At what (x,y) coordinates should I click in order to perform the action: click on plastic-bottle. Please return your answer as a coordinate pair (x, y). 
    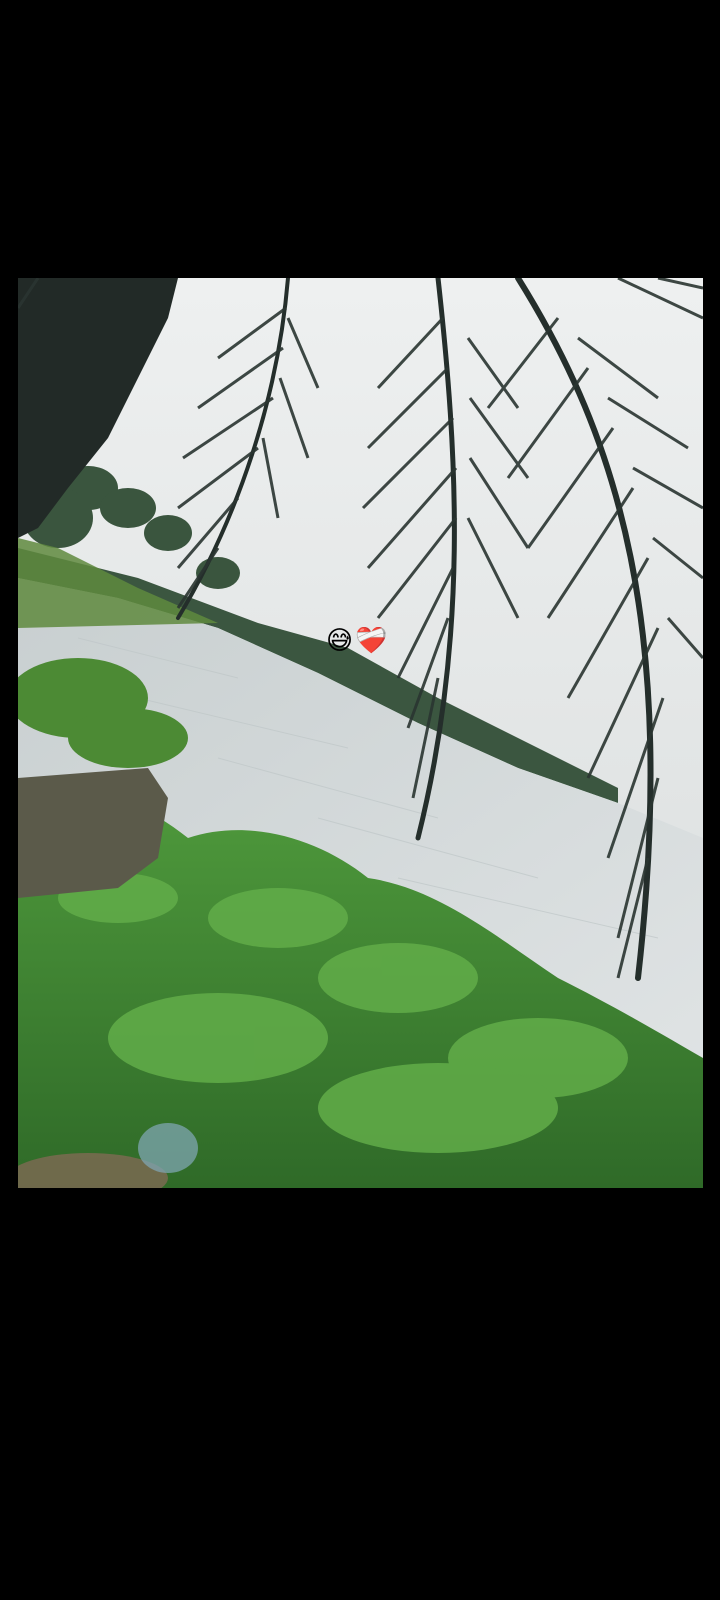
    Looking at the image, I should click on (168, 1148).